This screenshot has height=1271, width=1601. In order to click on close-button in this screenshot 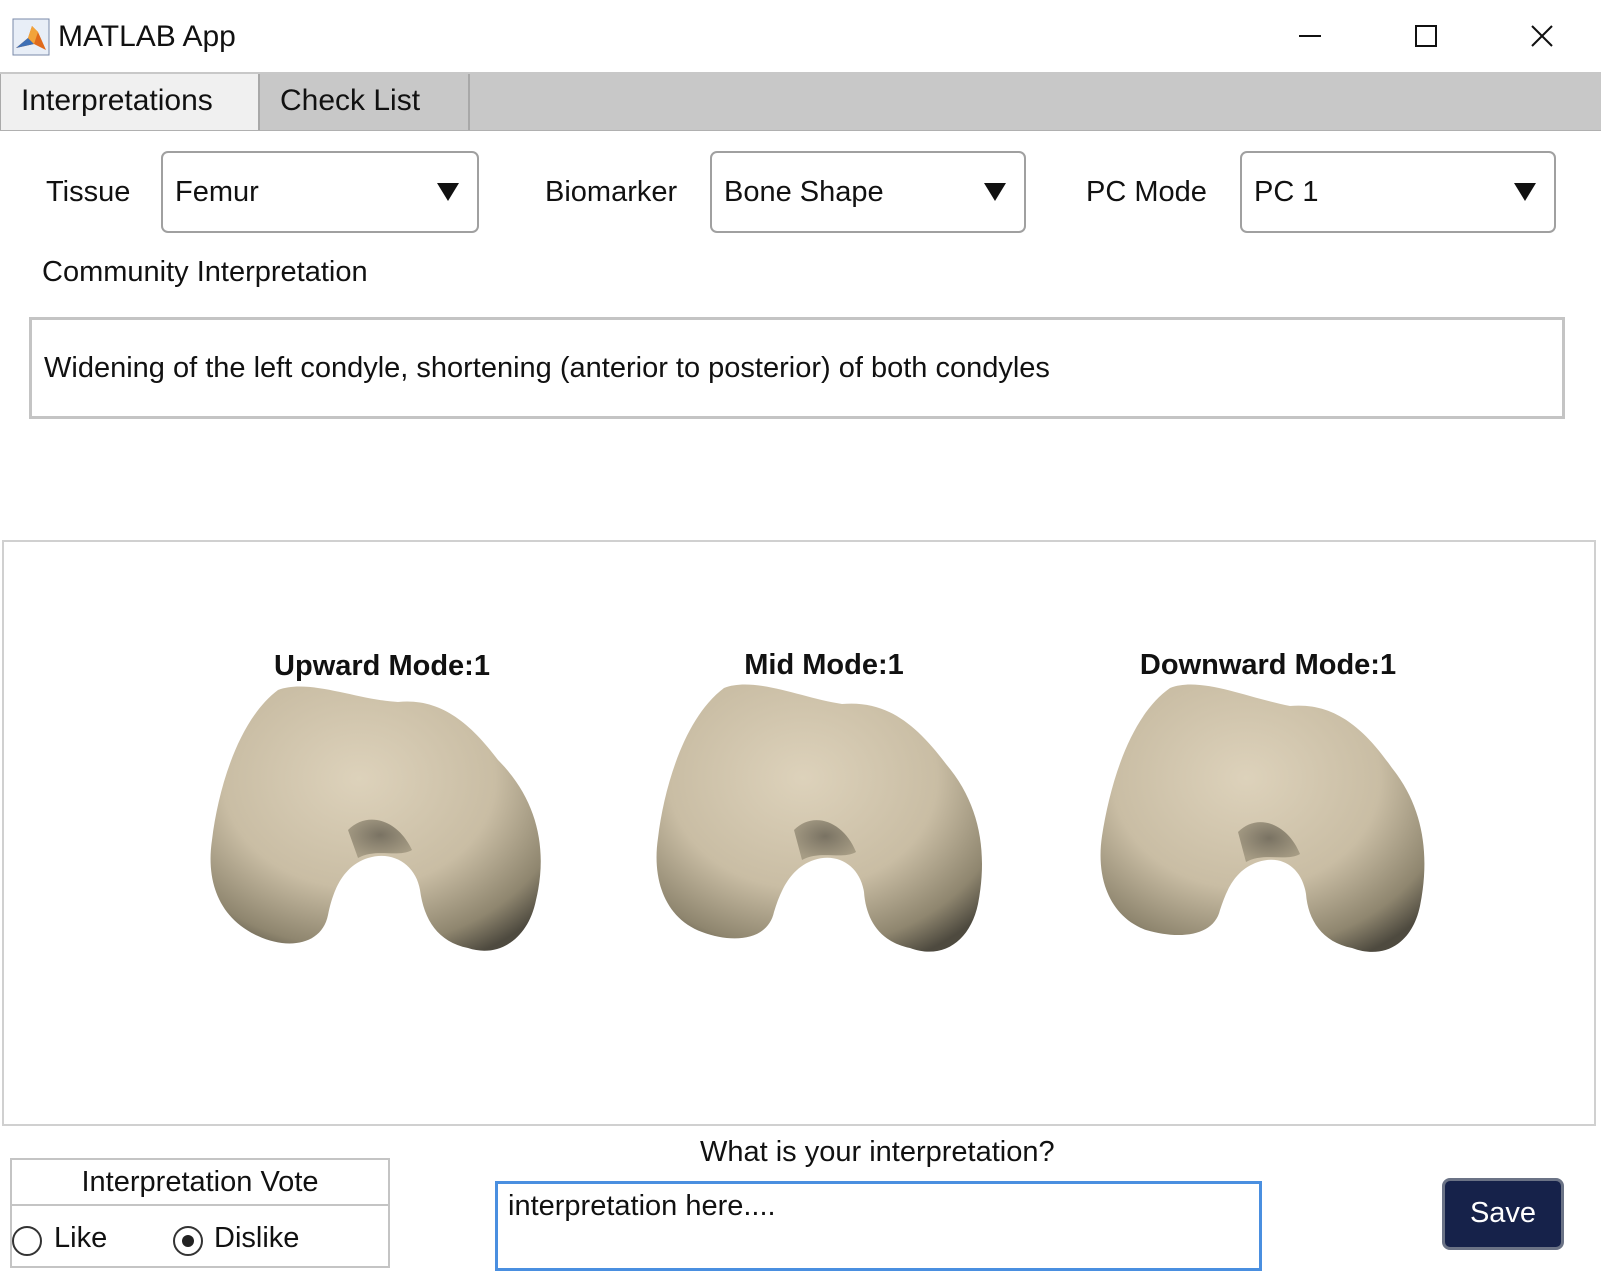, I will do `click(1542, 36)`.